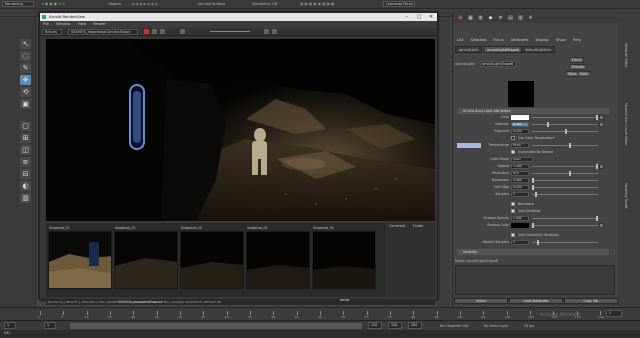 The width and height of the screenshot is (640, 338). What do you see at coordinates (498, 40) in the screenshot?
I see `menu-focus: Focus` at bounding box center [498, 40].